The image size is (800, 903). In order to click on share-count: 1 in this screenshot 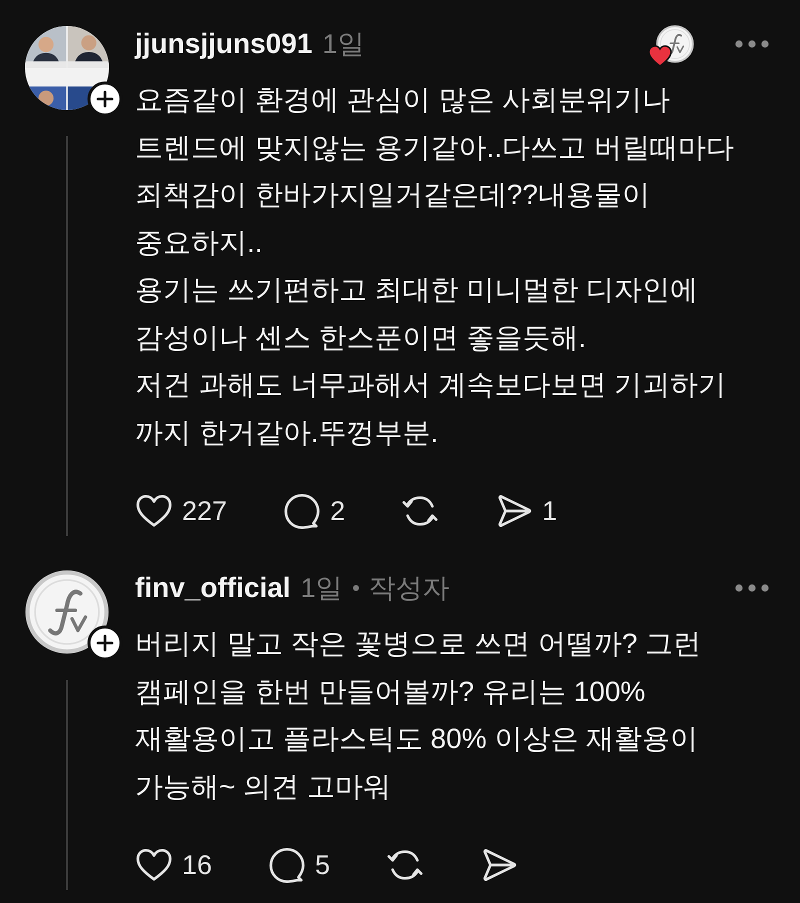, I will do `click(550, 511)`.